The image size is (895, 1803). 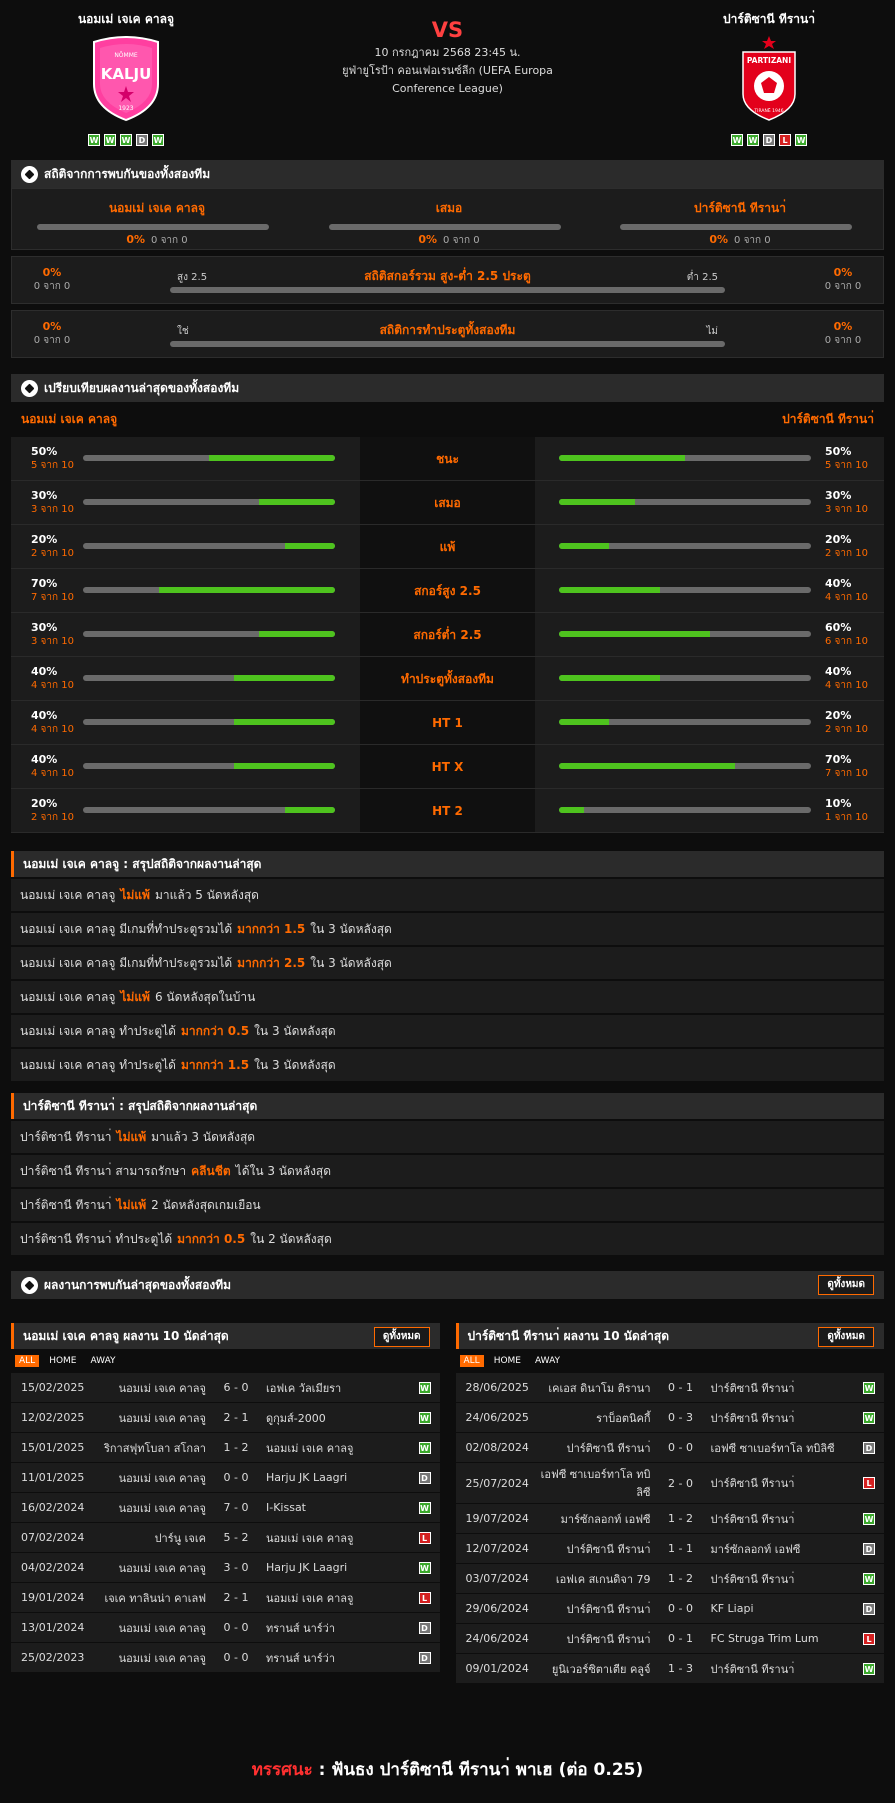 I want to click on away-count: 2 จาก 10, so click(x=846, y=729).